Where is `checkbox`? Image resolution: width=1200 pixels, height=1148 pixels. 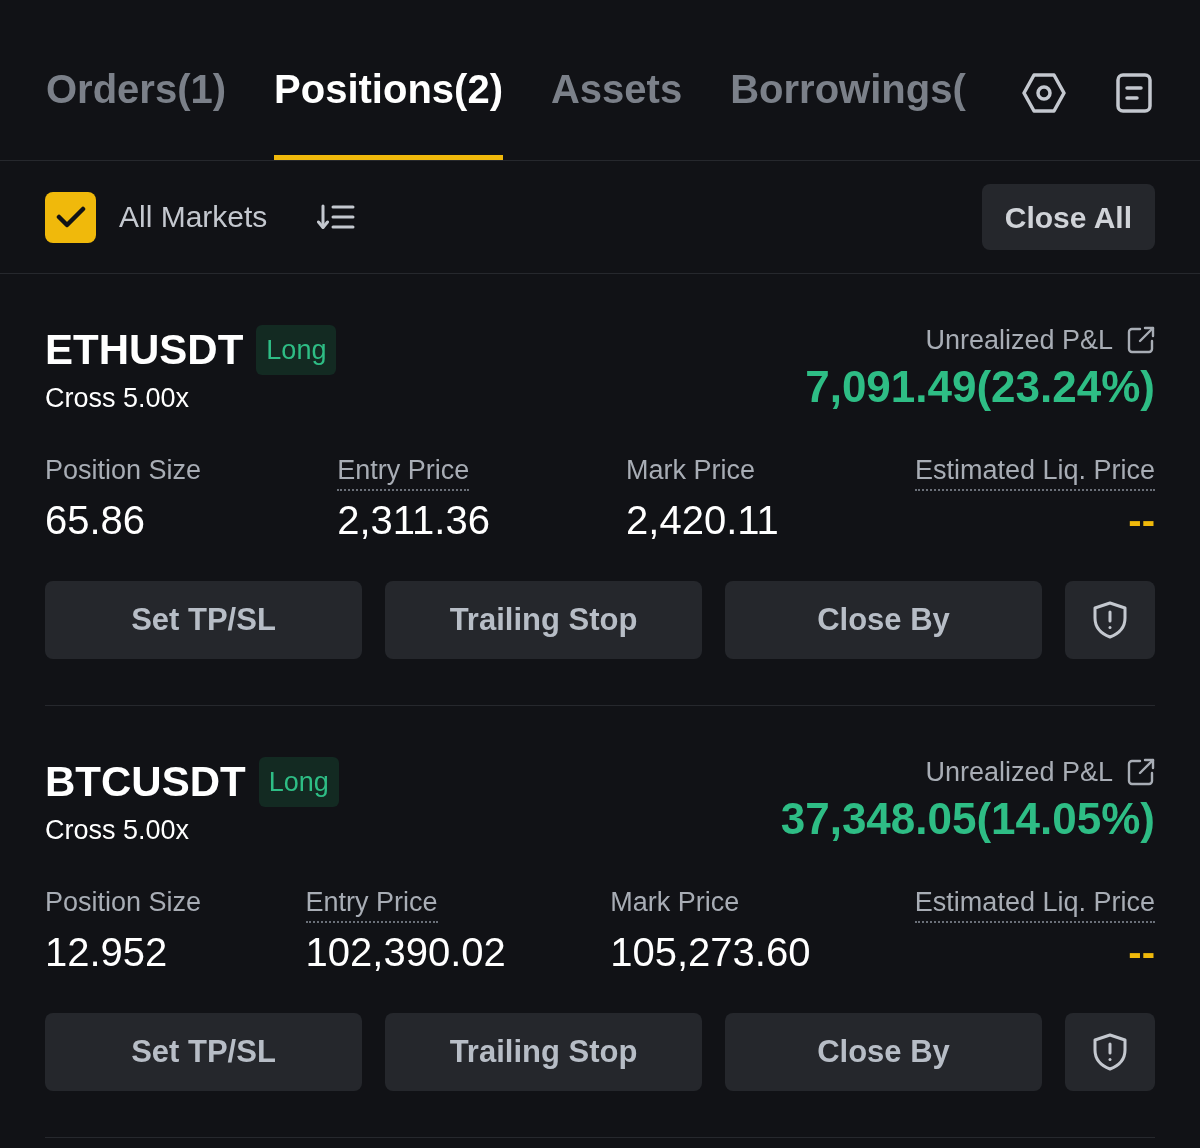
checkbox is located at coordinates (70, 217).